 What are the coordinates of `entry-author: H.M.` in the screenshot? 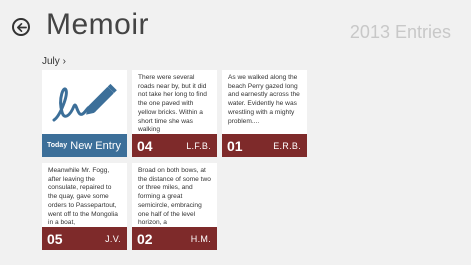 It's located at (200, 238).